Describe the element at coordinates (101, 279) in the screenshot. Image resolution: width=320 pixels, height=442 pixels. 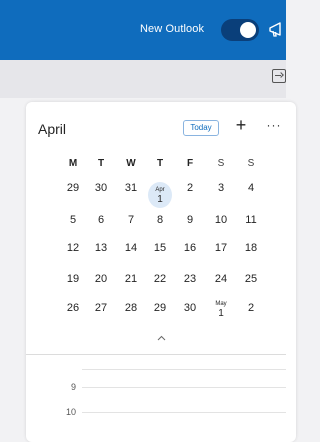
I see `calendar-day: 20` at that location.